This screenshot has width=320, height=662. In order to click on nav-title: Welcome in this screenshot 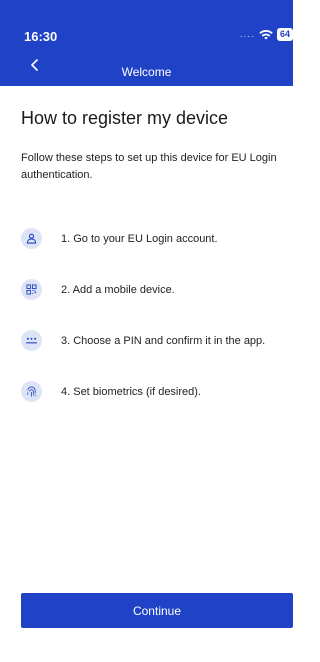, I will do `click(146, 72)`.